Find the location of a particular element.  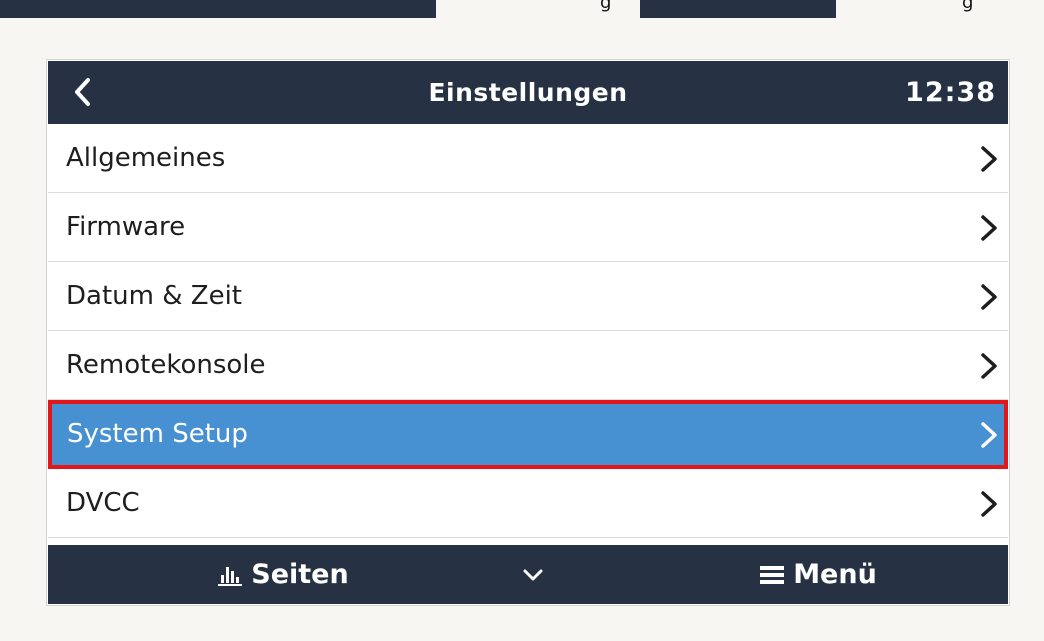

bar-chart-icon is located at coordinates (230, 575).